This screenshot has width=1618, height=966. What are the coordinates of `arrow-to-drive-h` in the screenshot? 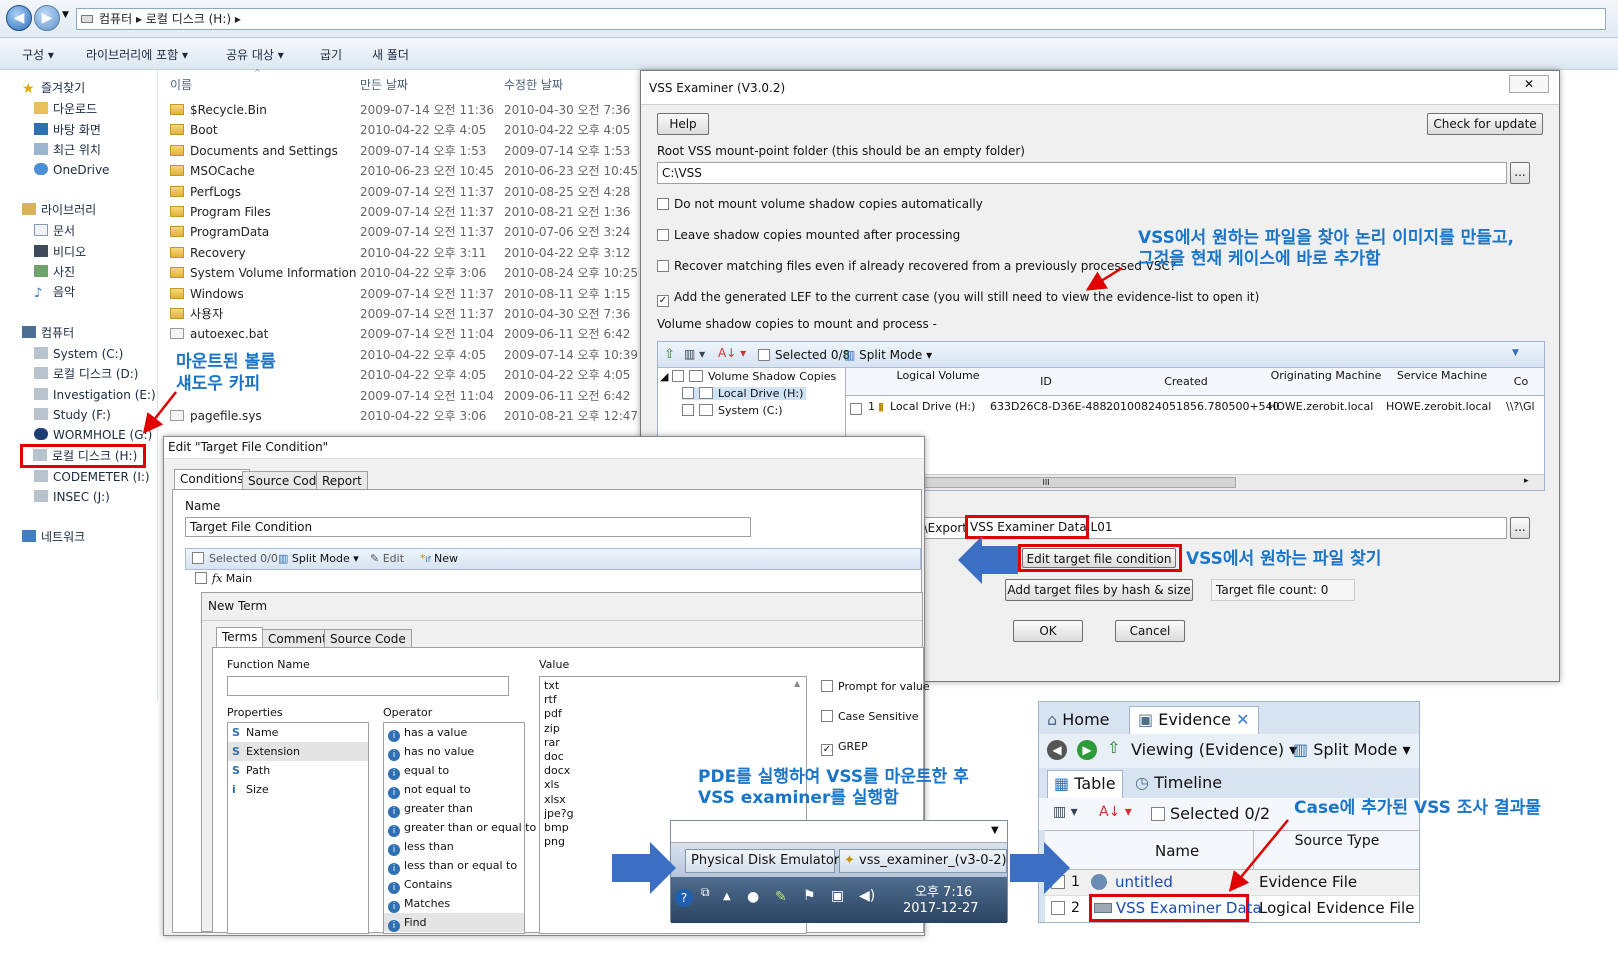 It's located at (159, 412).